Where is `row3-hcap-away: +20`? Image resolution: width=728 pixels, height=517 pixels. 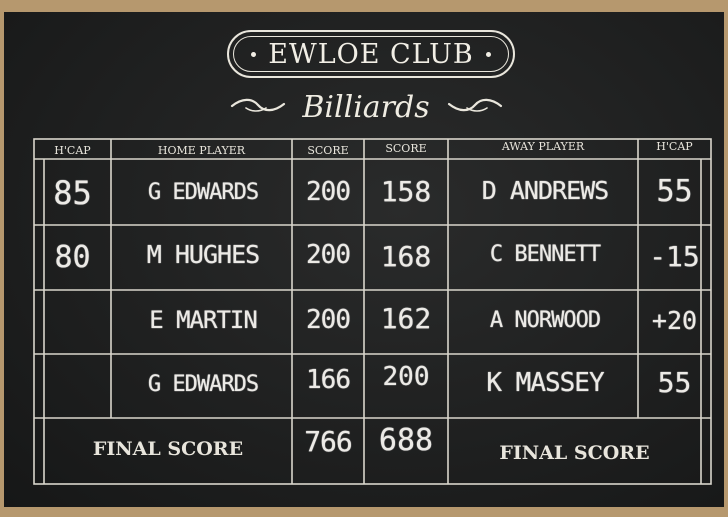 row3-hcap-away: +20 is located at coordinates (674, 320).